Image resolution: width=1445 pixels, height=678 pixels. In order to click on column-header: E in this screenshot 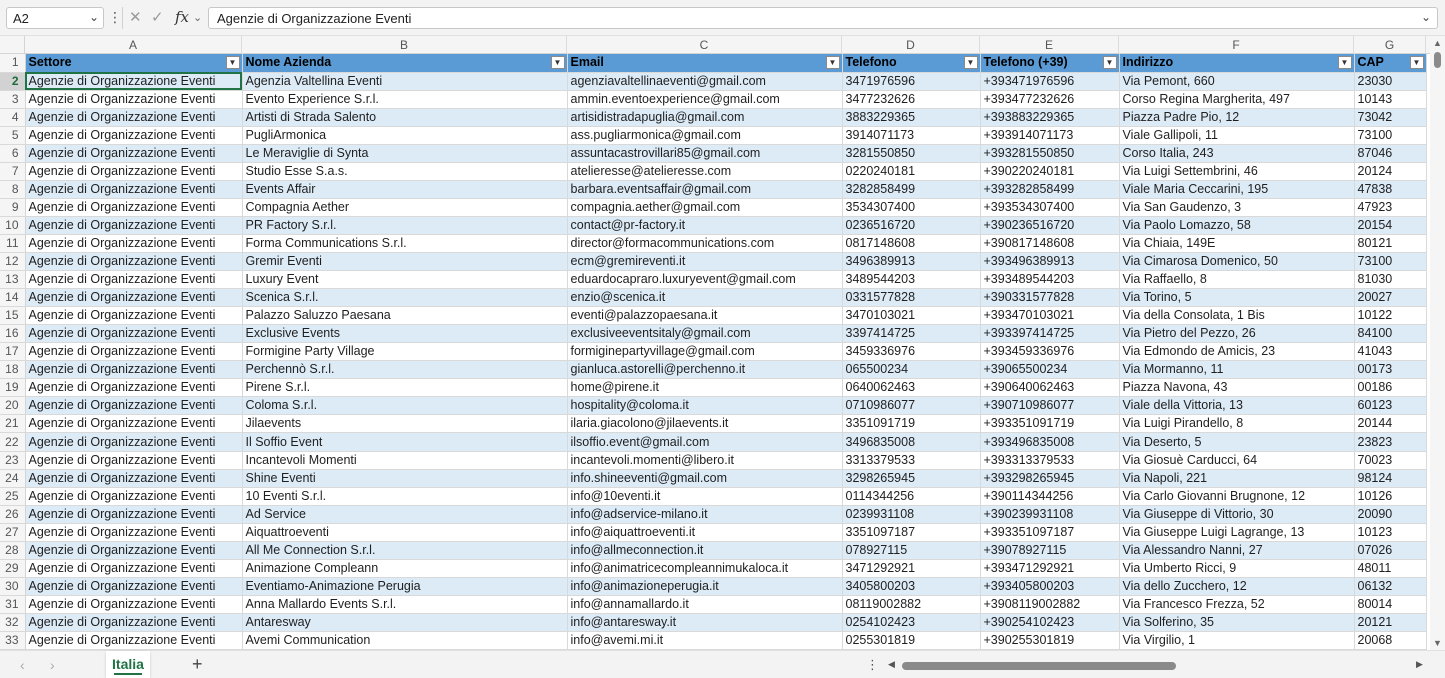, I will do `click(1049, 45)`.